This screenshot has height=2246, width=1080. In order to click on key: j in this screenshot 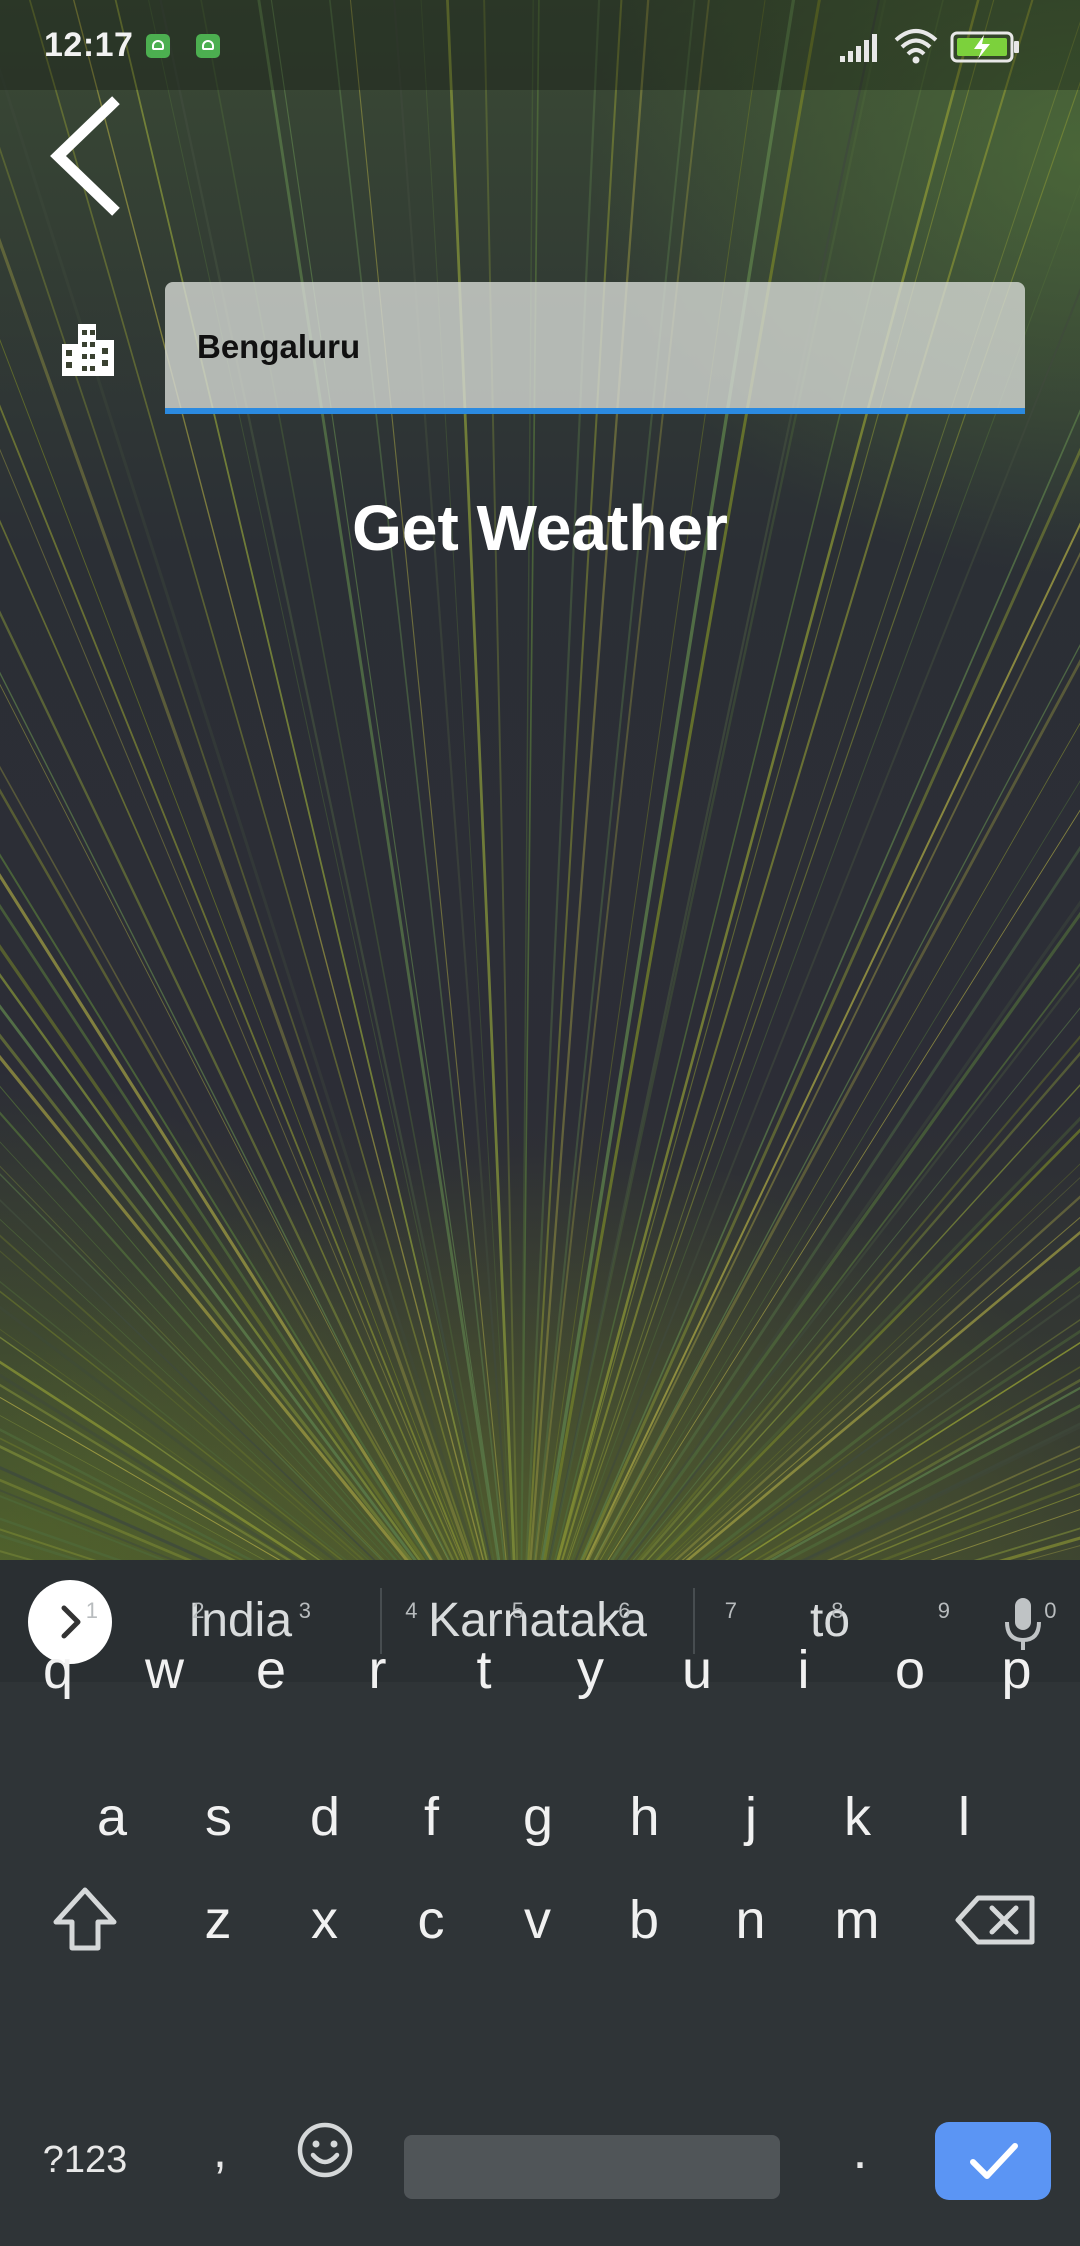, I will do `click(751, 1817)`.